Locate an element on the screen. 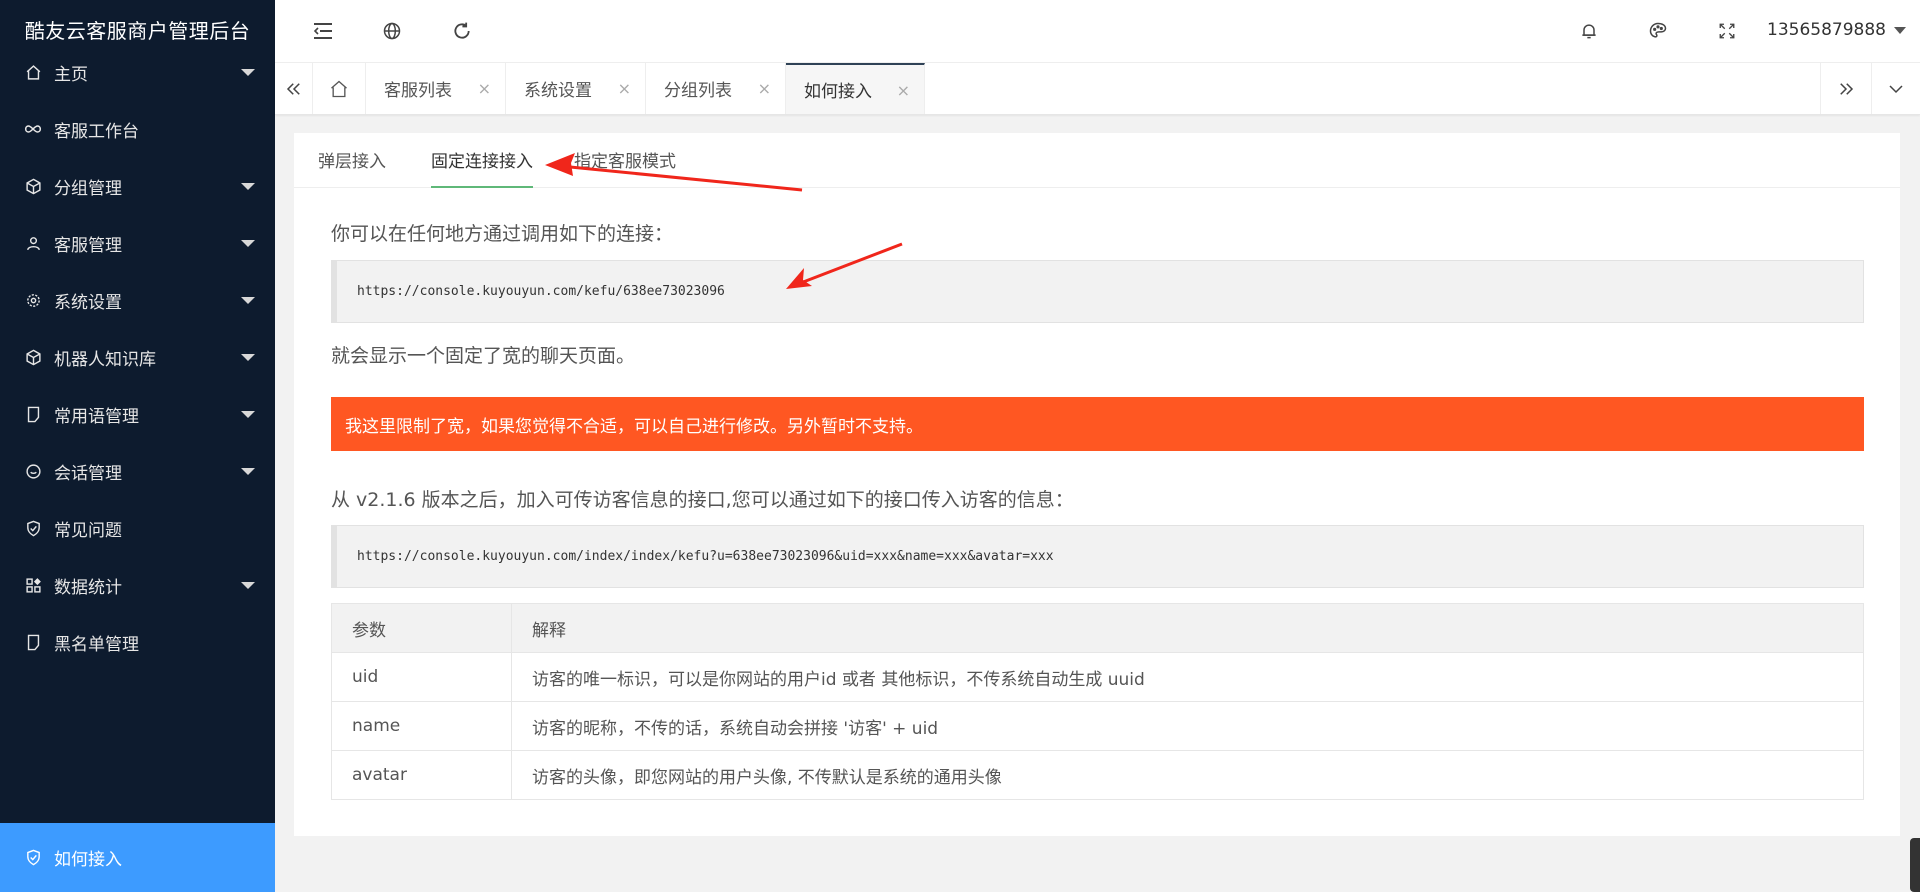  tabs-dropdown is located at coordinates (1896, 88).